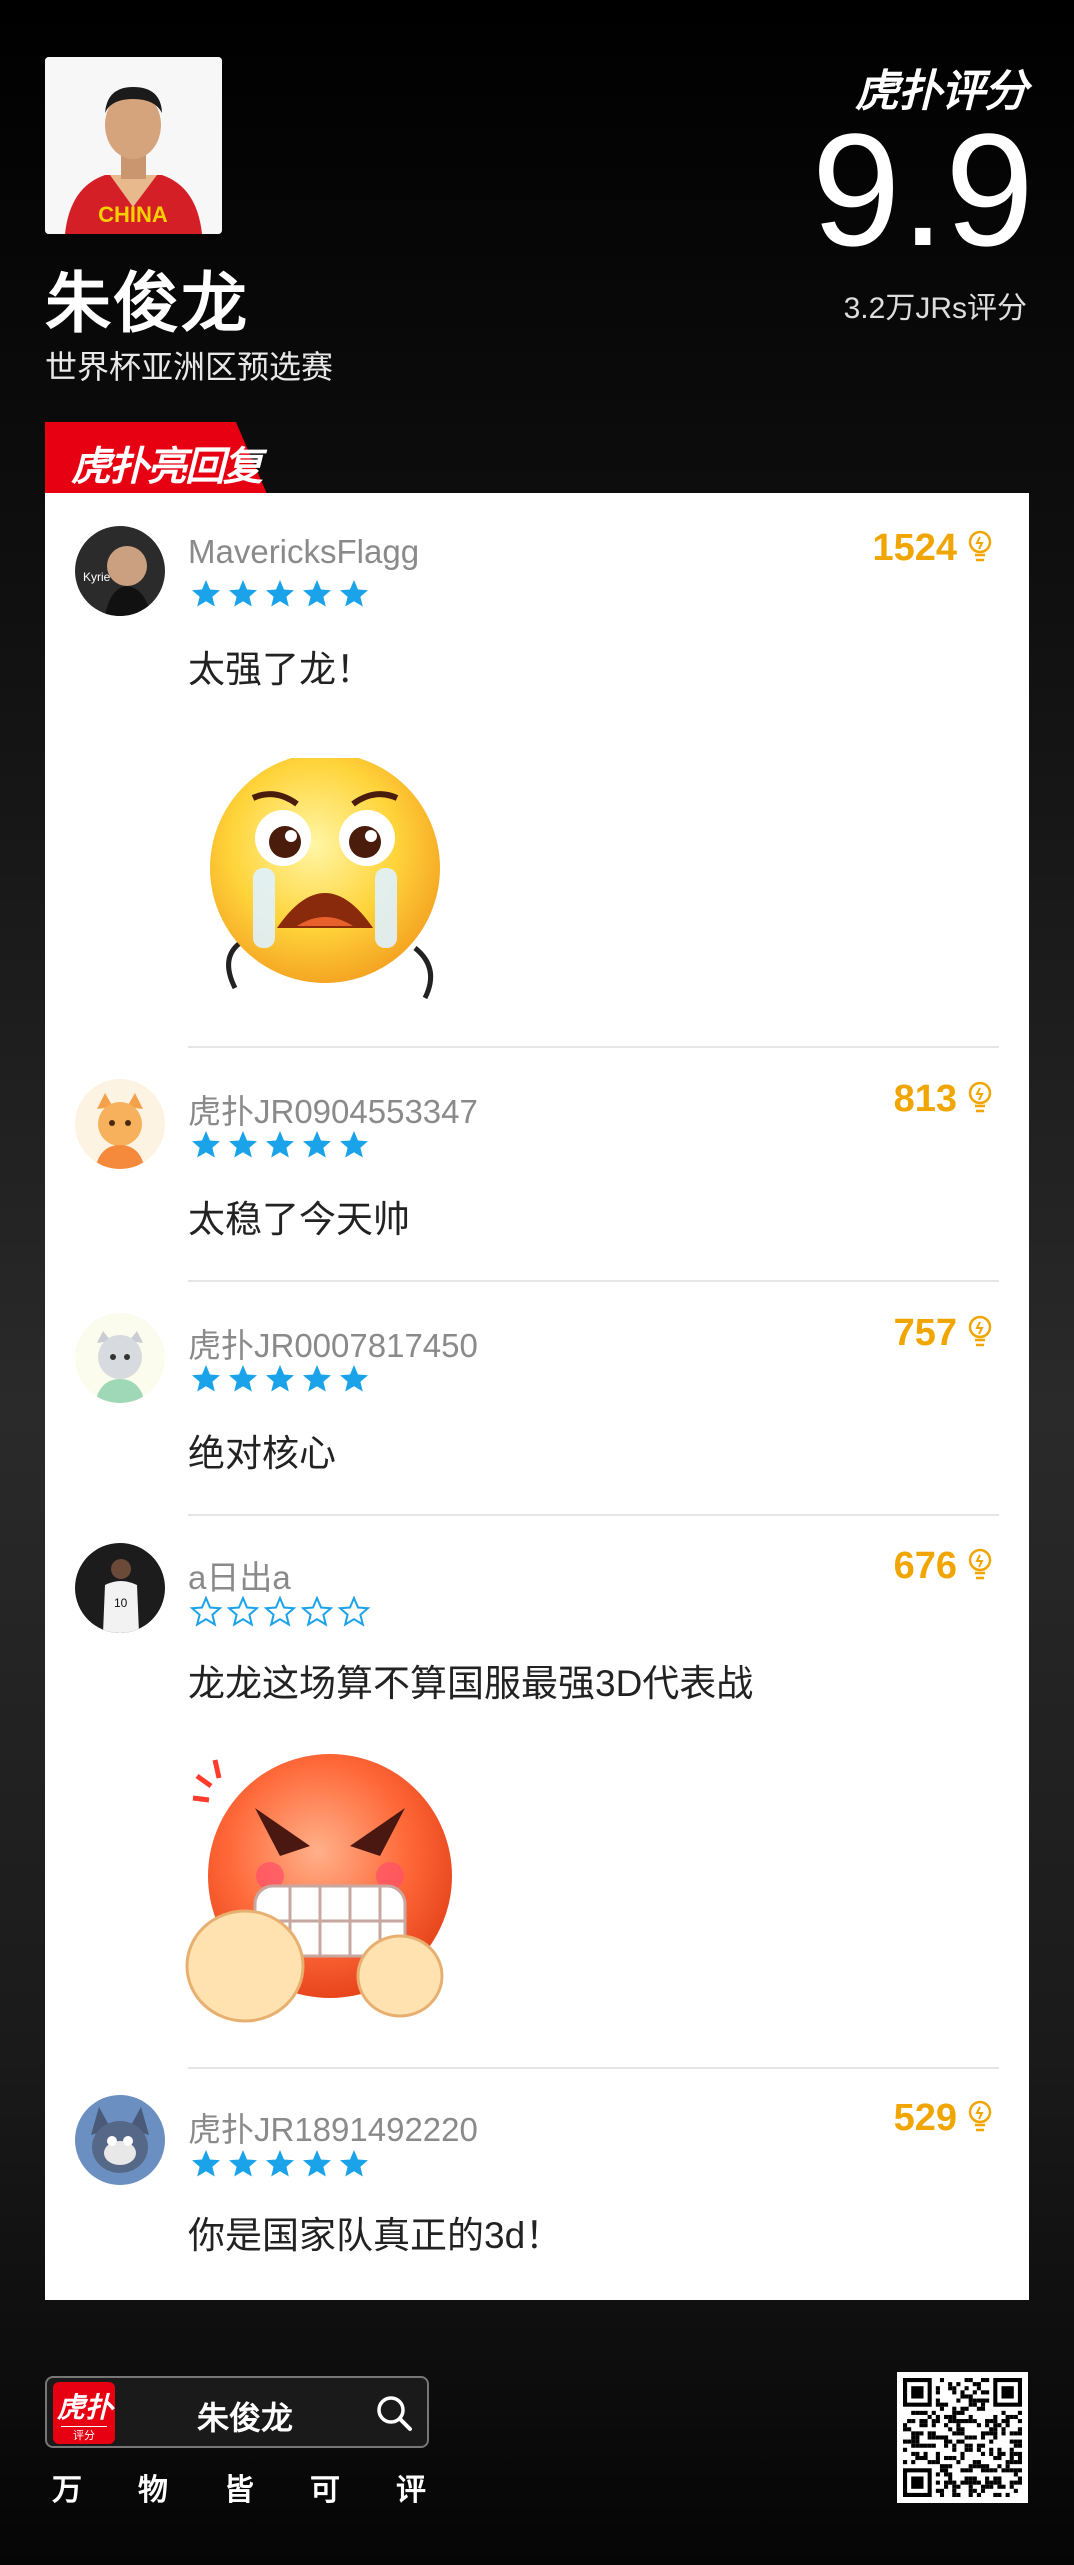 Image resolution: width=1074 pixels, height=2565 pixels. Describe the element at coordinates (299, 1219) in the screenshot. I see `comment-text: 太稳了今天帅` at that location.